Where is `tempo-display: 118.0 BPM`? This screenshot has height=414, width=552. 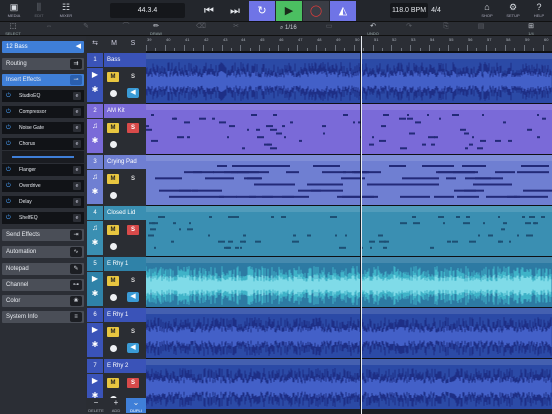
tempo-display: 118.0 BPM is located at coordinates (409, 10).